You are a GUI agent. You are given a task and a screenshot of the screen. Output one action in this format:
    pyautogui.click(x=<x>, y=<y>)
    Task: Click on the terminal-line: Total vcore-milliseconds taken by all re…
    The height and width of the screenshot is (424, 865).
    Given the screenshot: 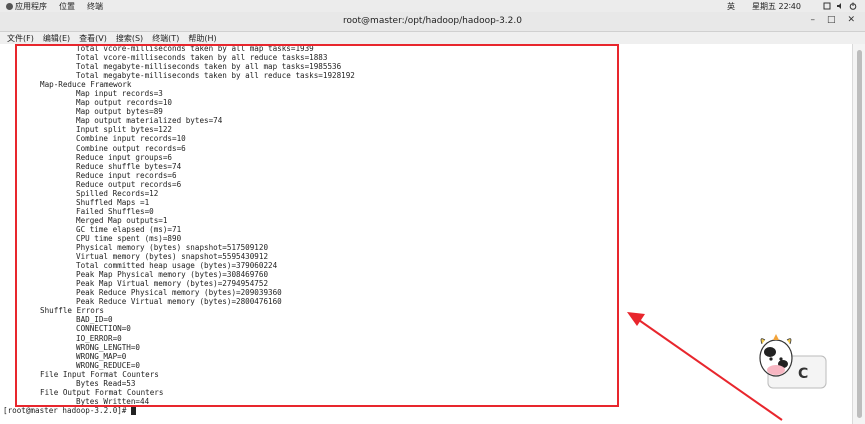 What is the action you would take?
    pyautogui.click(x=202, y=58)
    